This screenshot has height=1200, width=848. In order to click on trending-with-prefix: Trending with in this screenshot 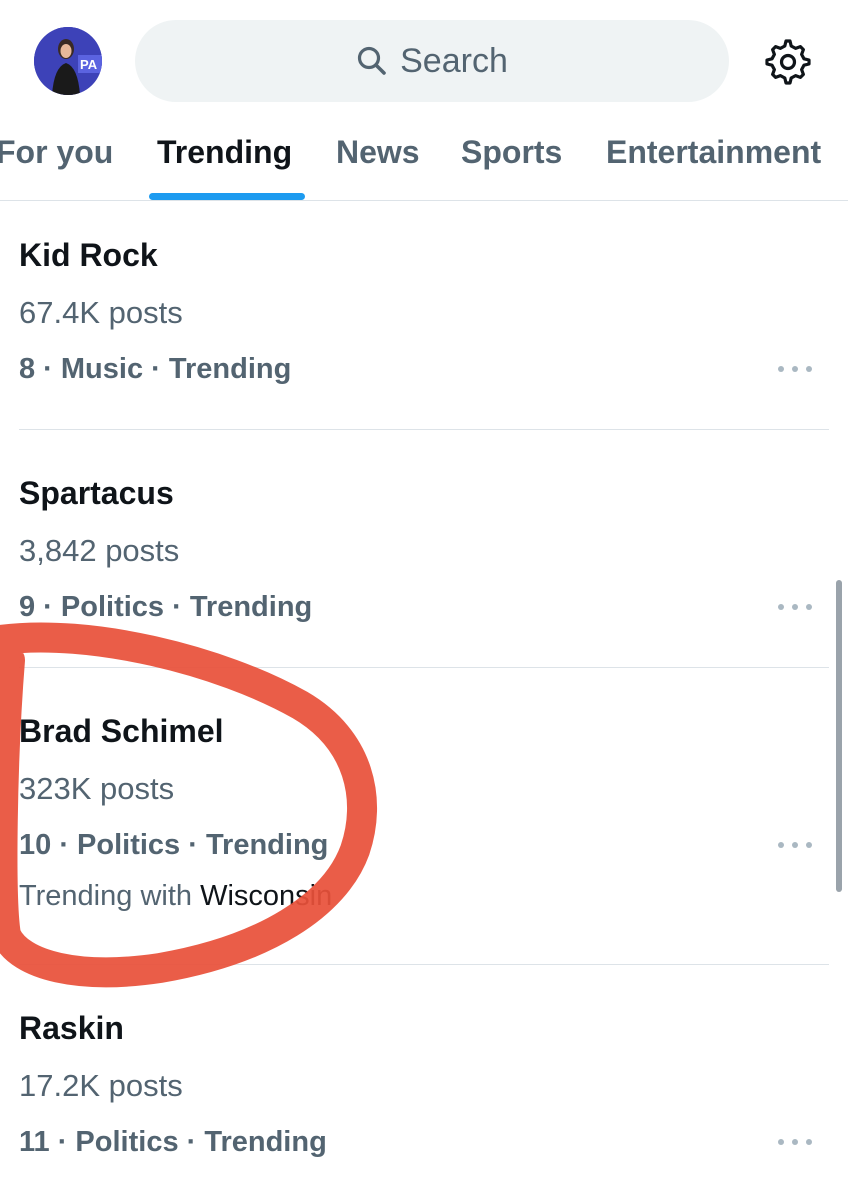, I will do `click(110, 896)`.